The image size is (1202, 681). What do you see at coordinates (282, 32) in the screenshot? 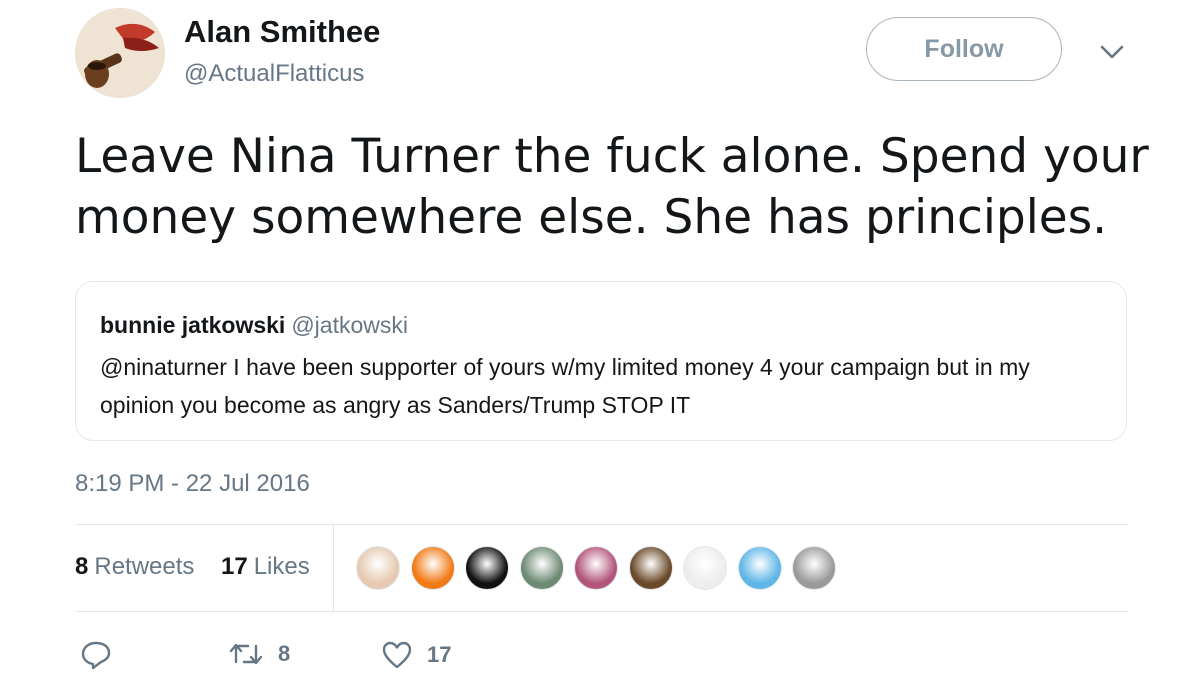
I see `display-name: Alan Smithee` at bounding box center [282, 32].